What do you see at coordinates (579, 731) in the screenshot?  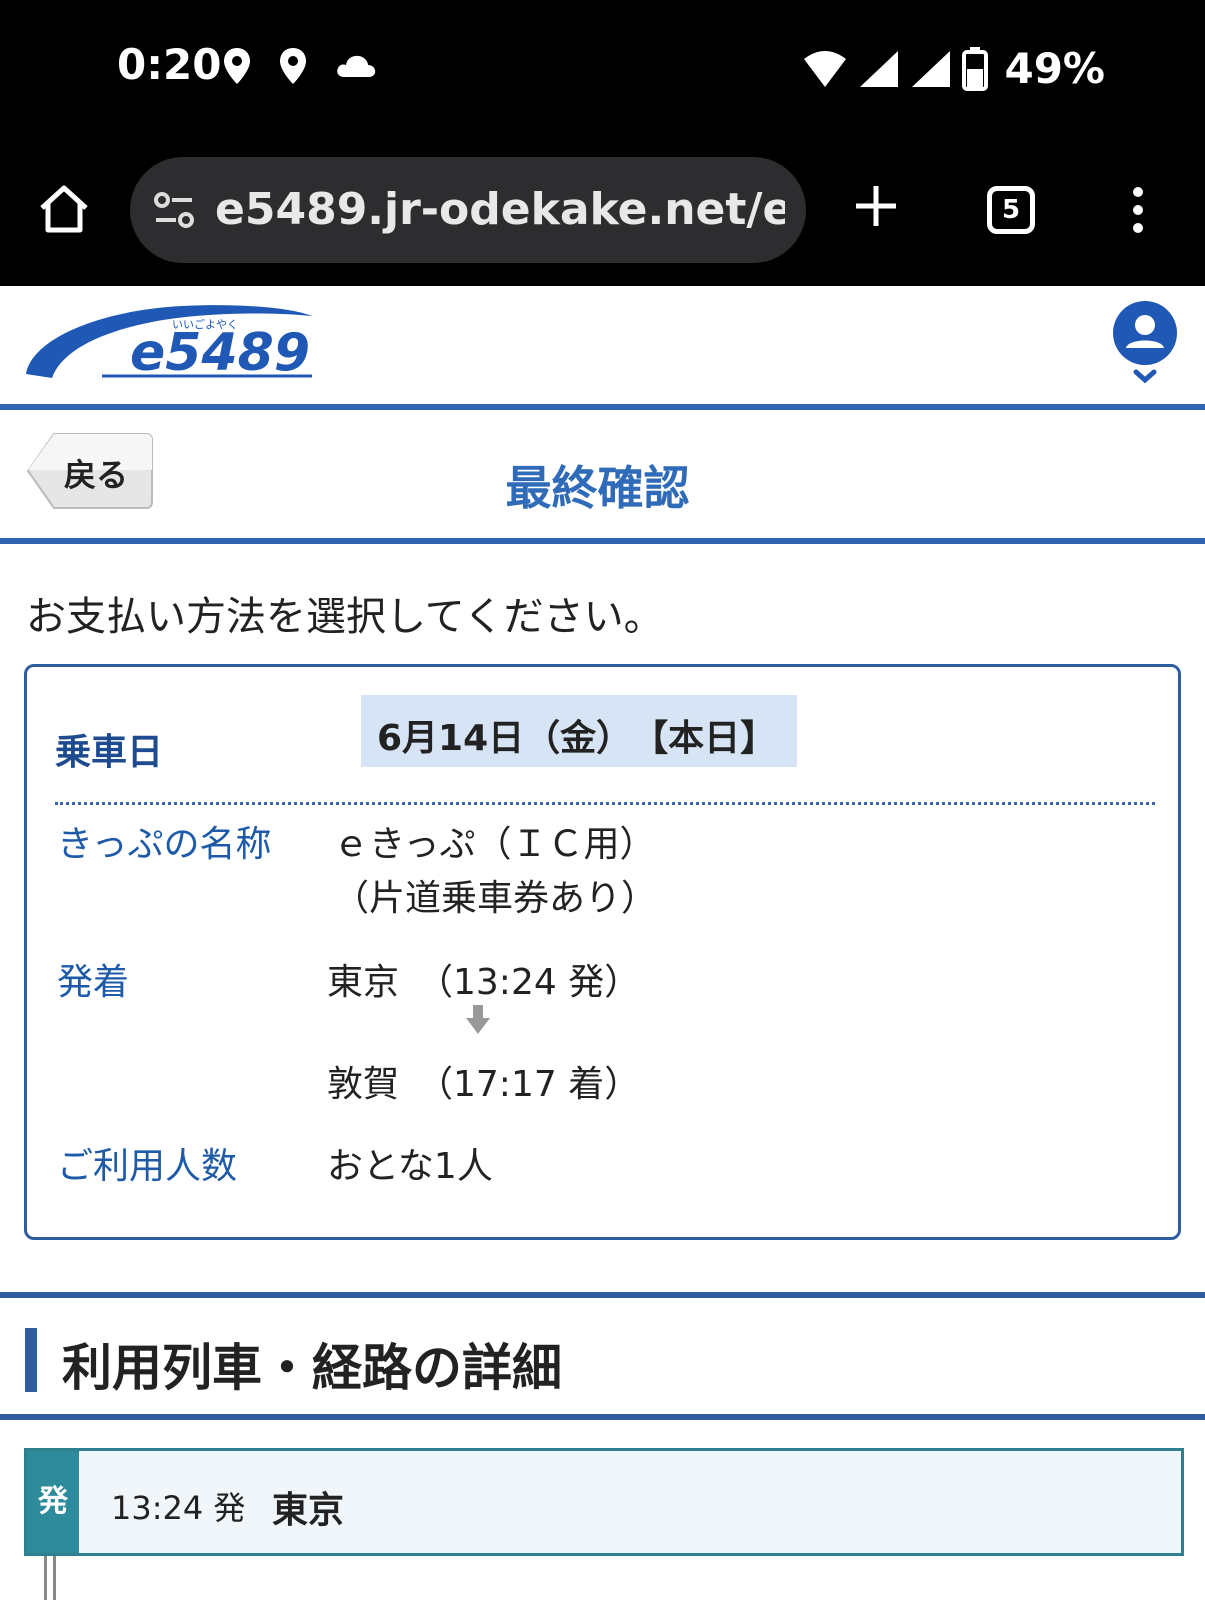 I see `boarding-date-value: 6月14日（金） 【本日】` at bounding box center [579, 731].